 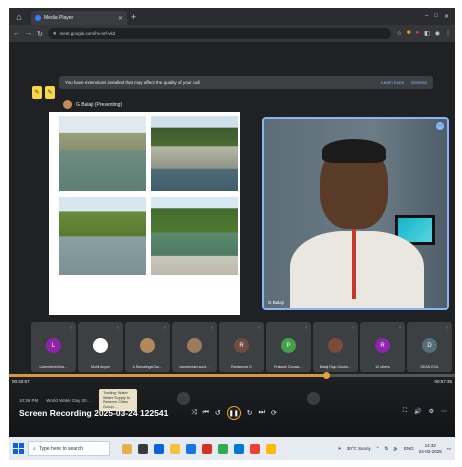 I want to click on teams-app-icon, so click(x=239, y=448).